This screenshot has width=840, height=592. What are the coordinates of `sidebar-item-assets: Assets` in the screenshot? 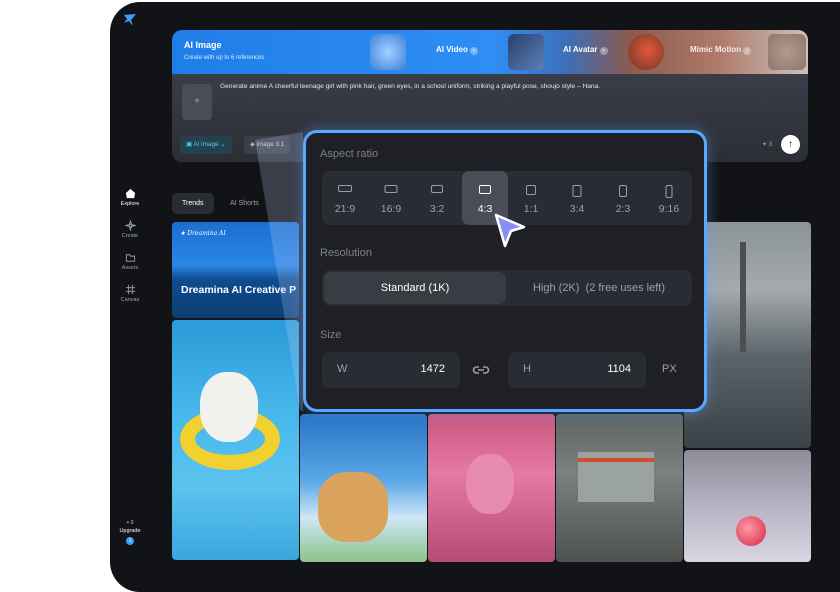 It's located at (130, 261).